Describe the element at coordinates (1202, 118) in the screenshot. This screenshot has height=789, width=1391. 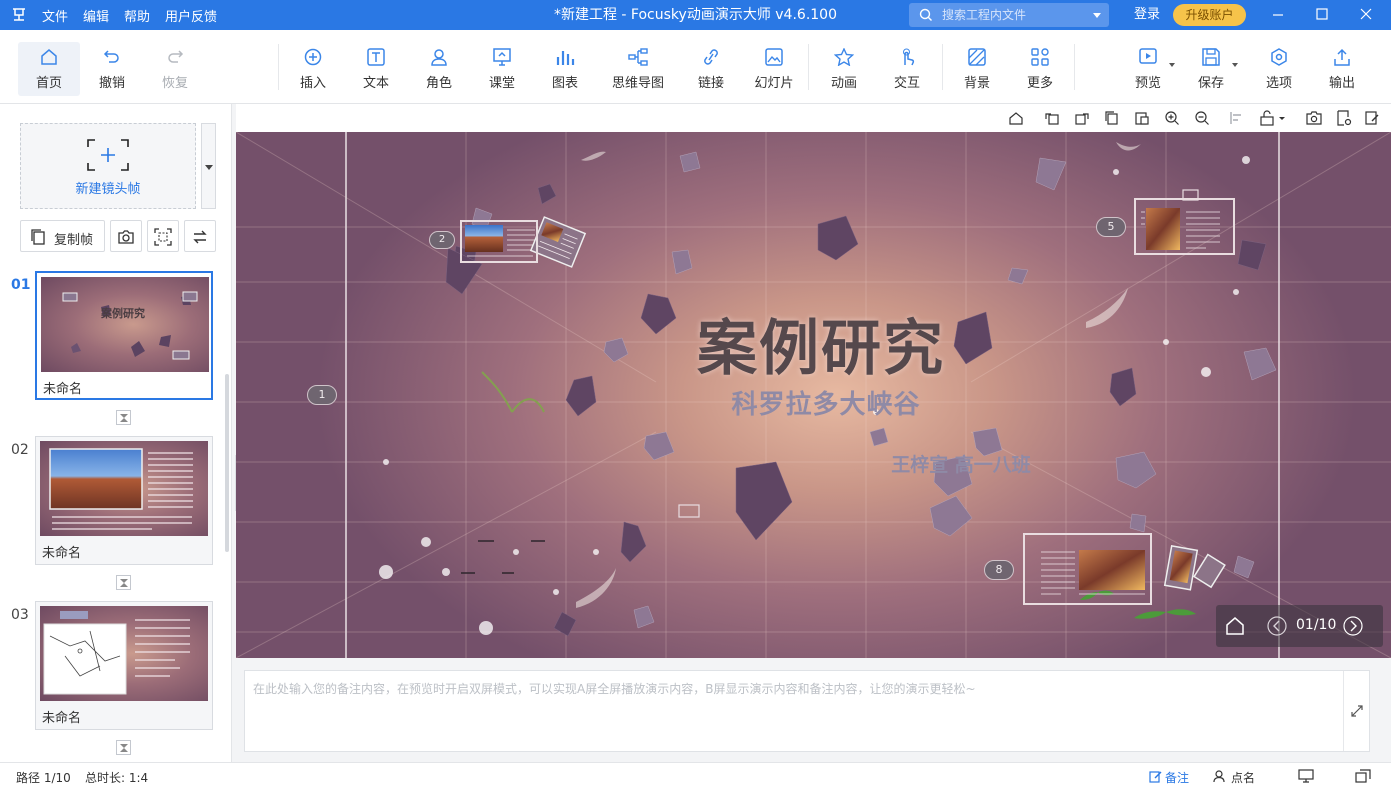
I see `zoom-out-icon` at that location.